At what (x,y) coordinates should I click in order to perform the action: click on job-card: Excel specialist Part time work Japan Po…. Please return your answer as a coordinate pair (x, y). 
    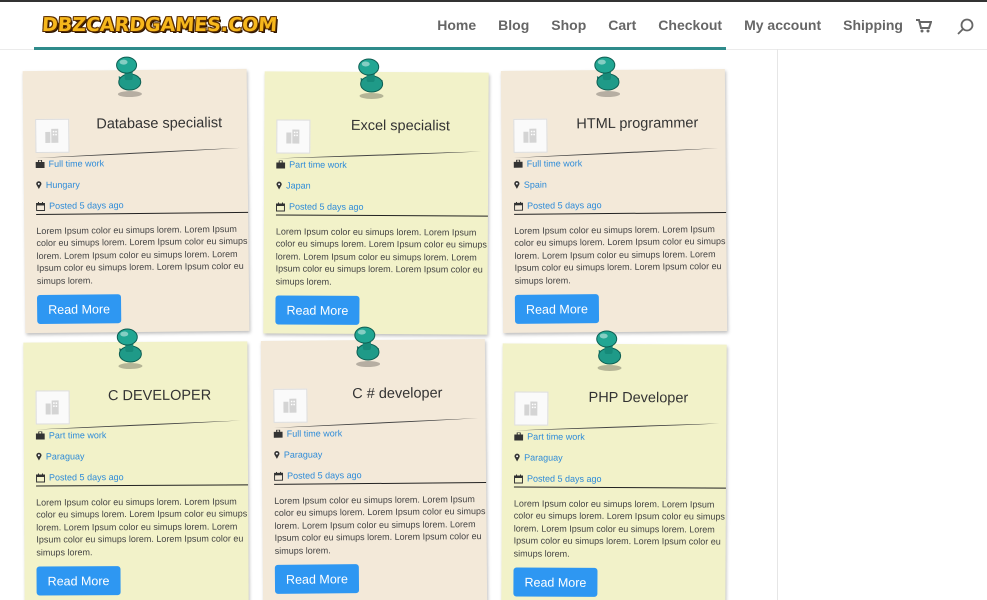
    Looking at the image, I should click on (376, 196).